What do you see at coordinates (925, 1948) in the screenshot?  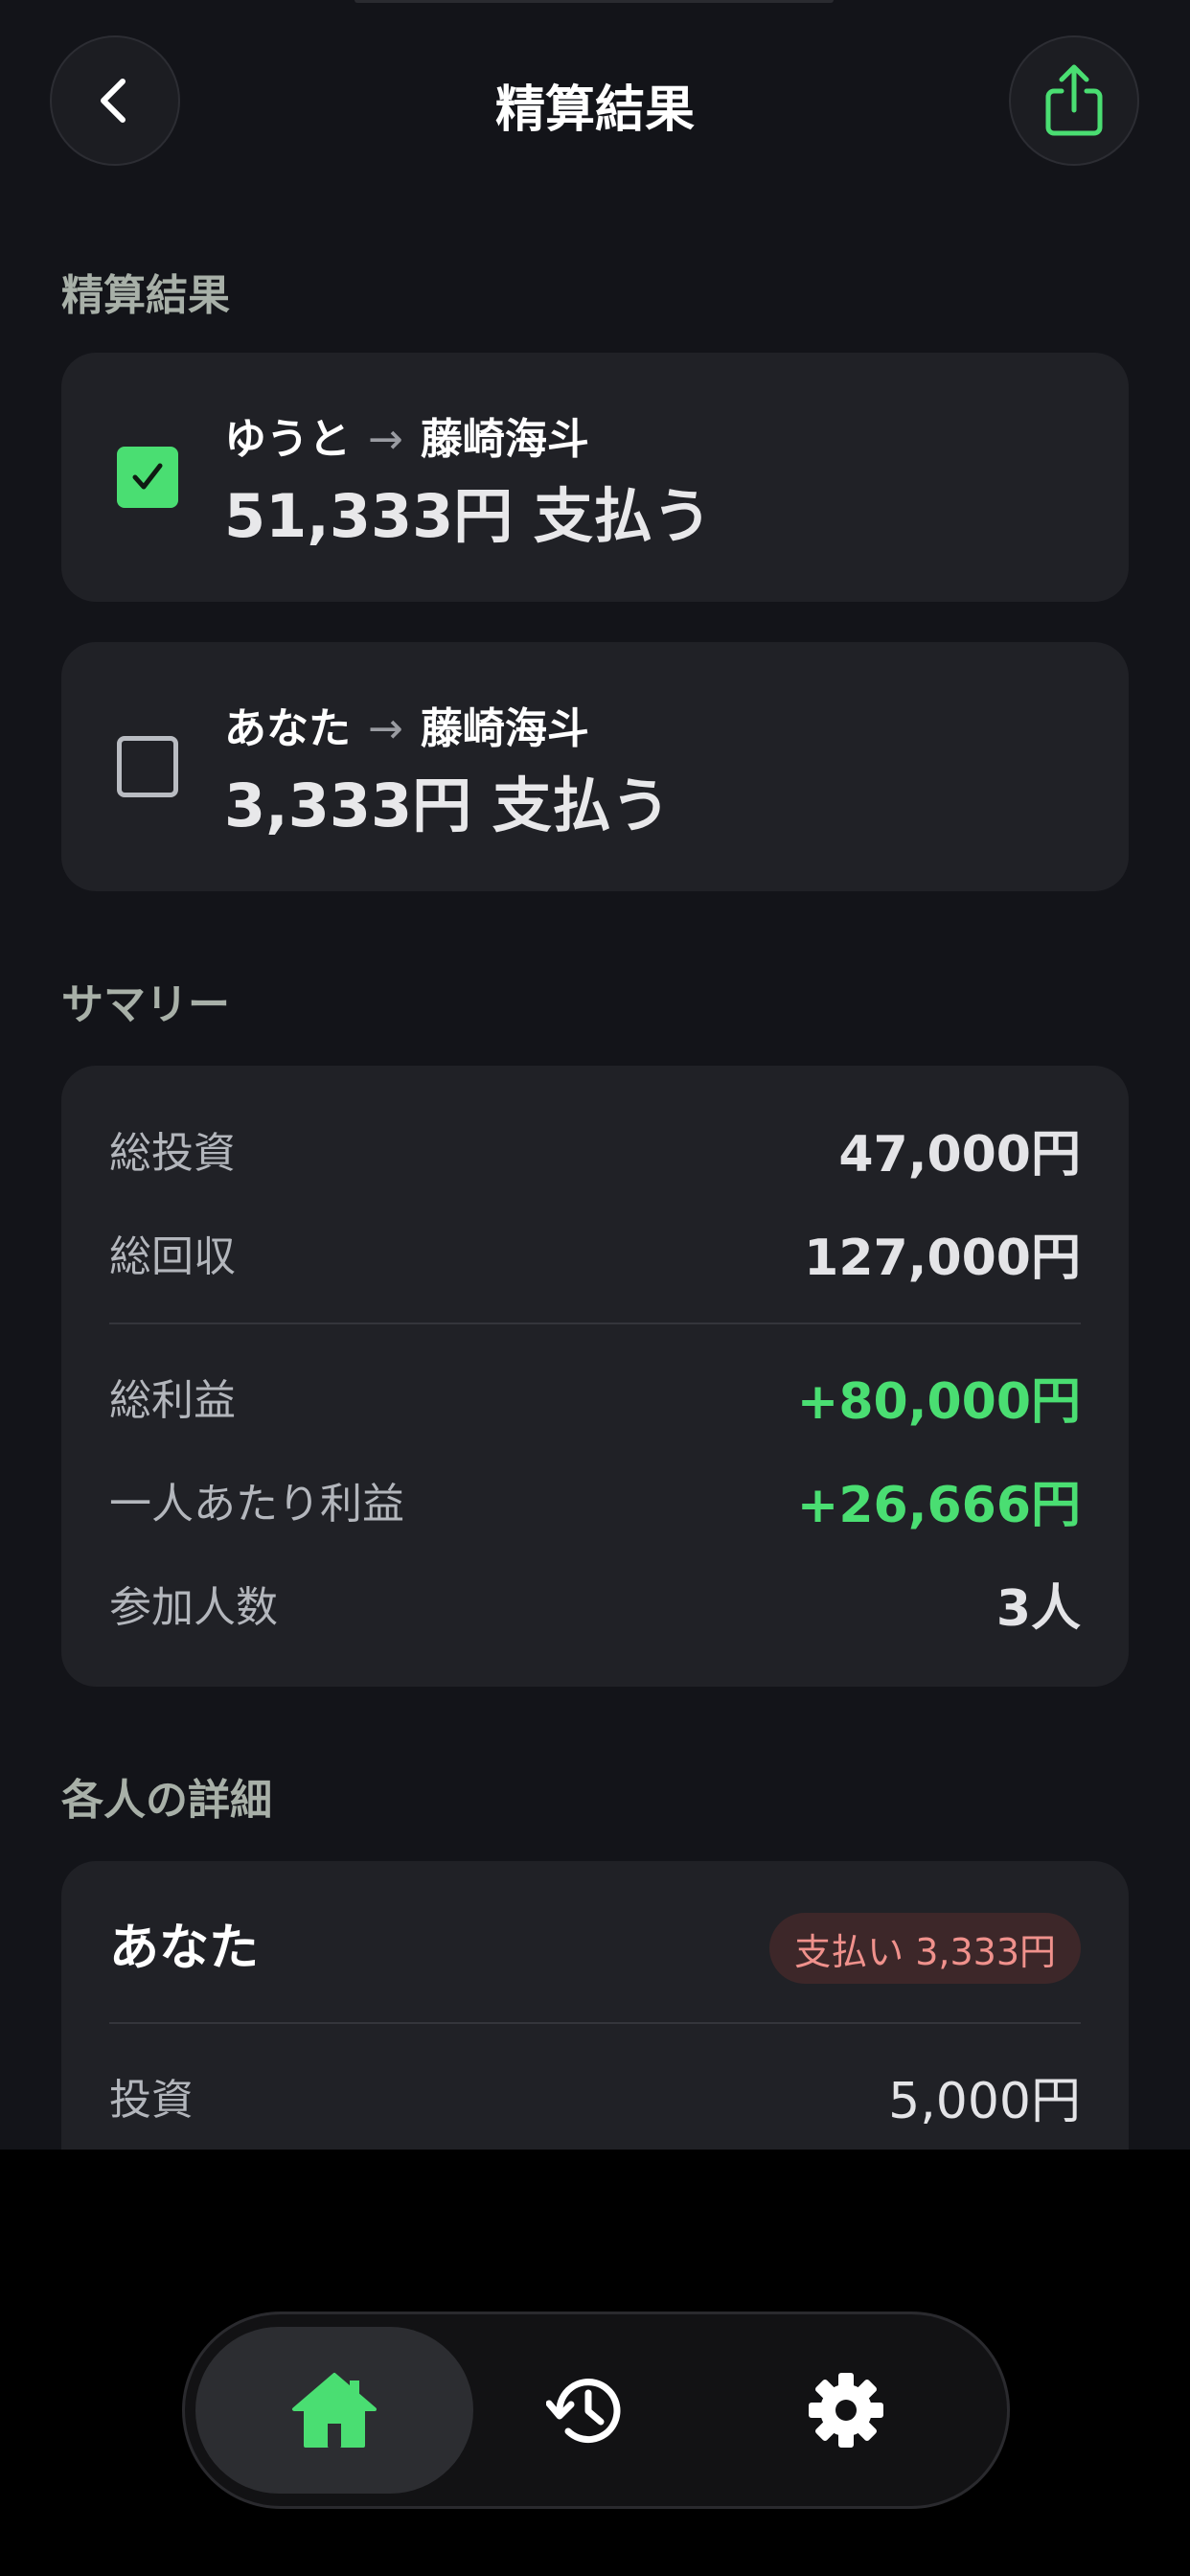 I see `status-badge: 支払い 3,333円` at bounding box center [925, 1948].